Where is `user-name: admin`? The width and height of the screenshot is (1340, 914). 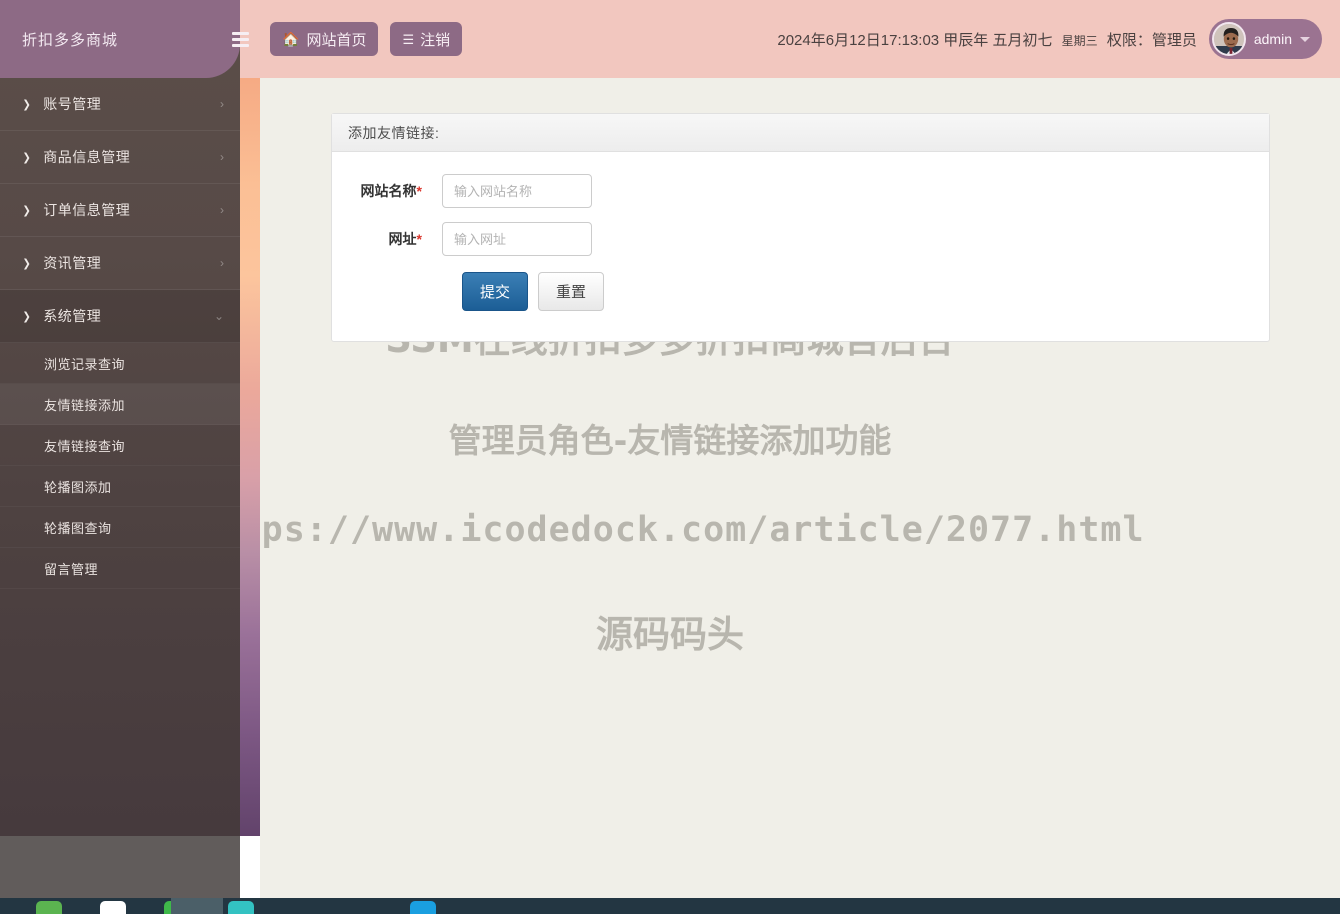 user-name: admin is located at coordinates (1272, 39).